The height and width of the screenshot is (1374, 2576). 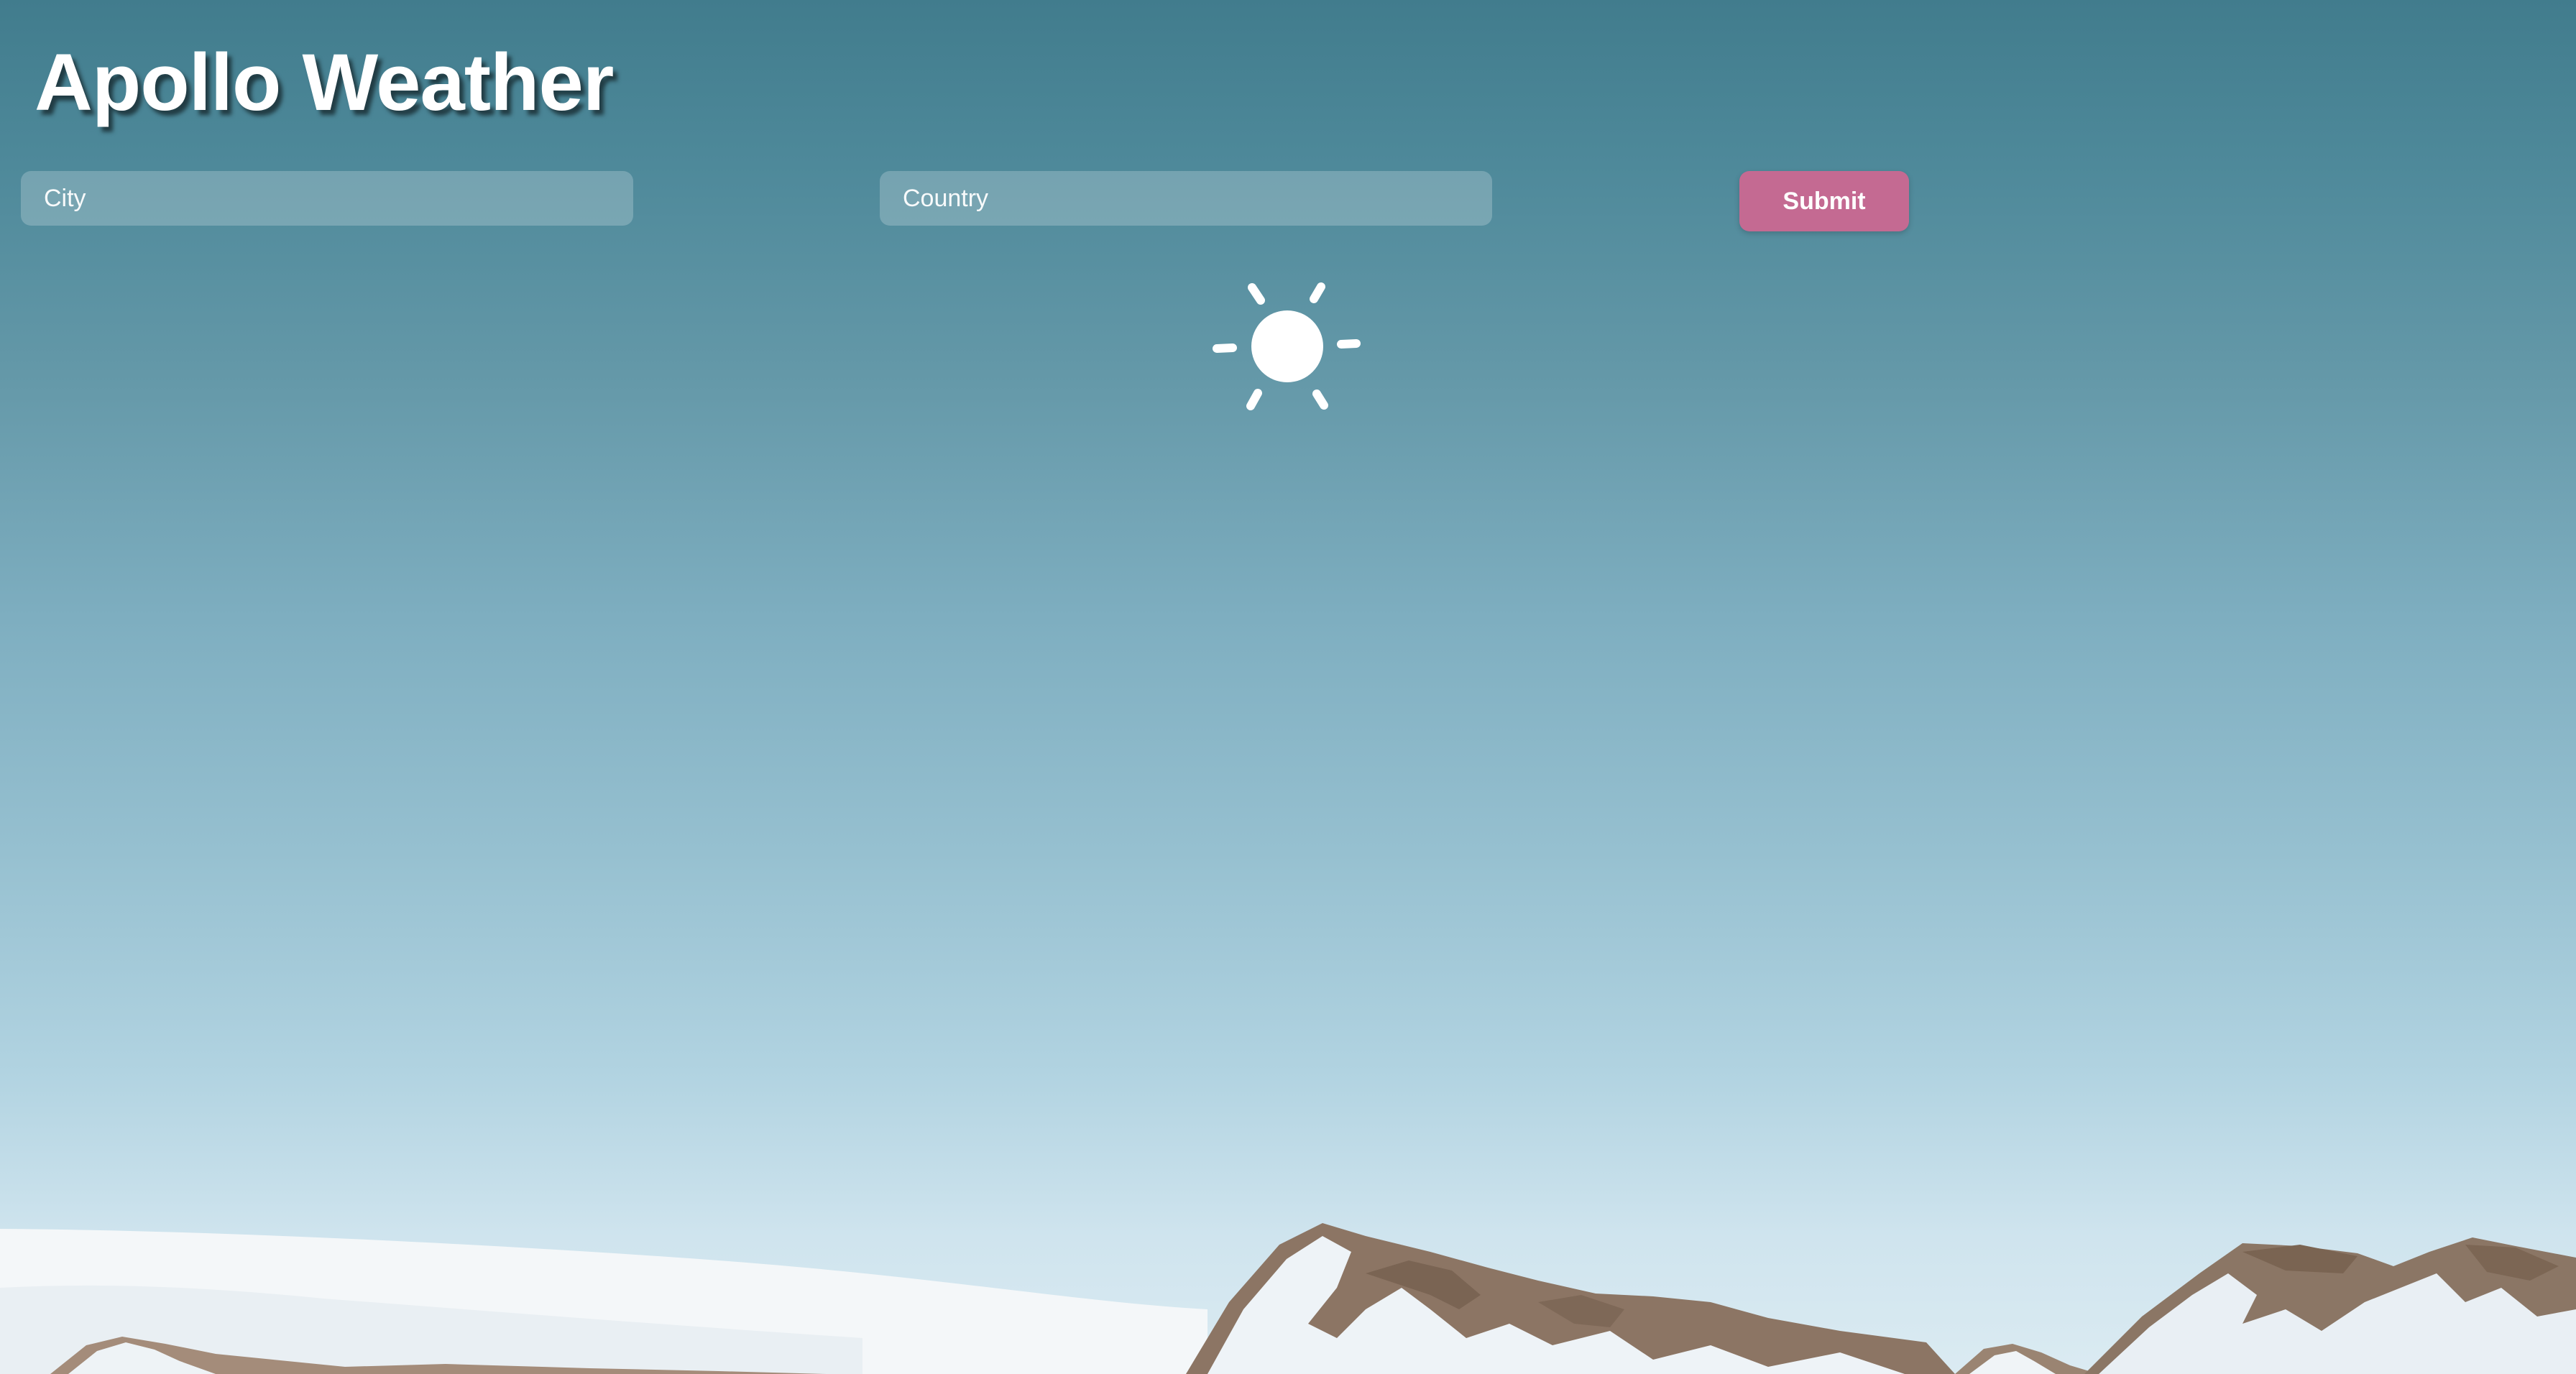 I want to click on country-input, so click(x=1186, y=198).